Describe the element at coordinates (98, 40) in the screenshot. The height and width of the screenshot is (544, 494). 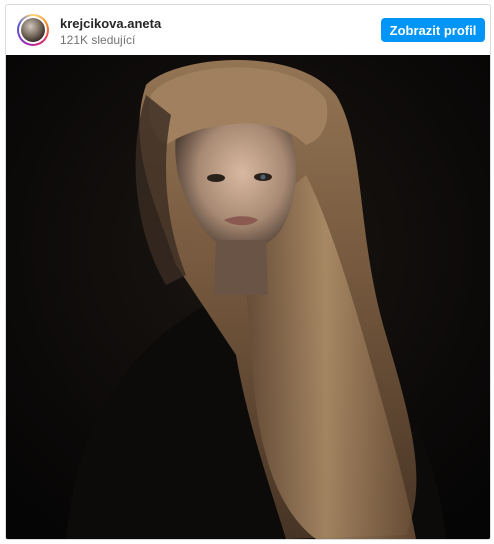
I see `follower-count: 121K sledující` at that location.